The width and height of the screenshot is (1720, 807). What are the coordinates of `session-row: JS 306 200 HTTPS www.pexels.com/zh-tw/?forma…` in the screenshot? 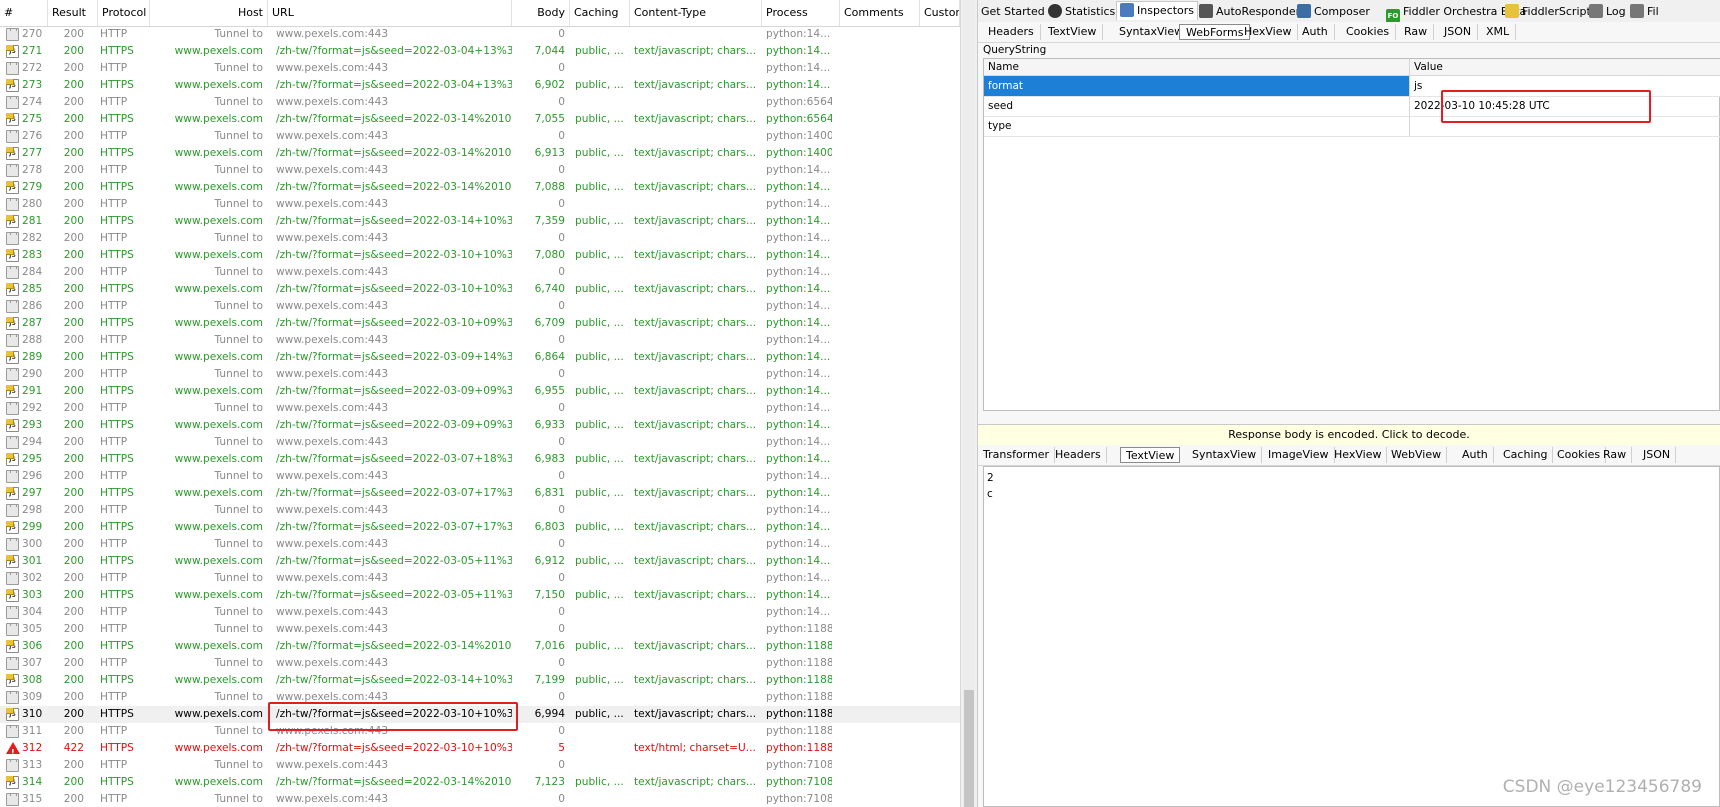 It's located at (480, 646).